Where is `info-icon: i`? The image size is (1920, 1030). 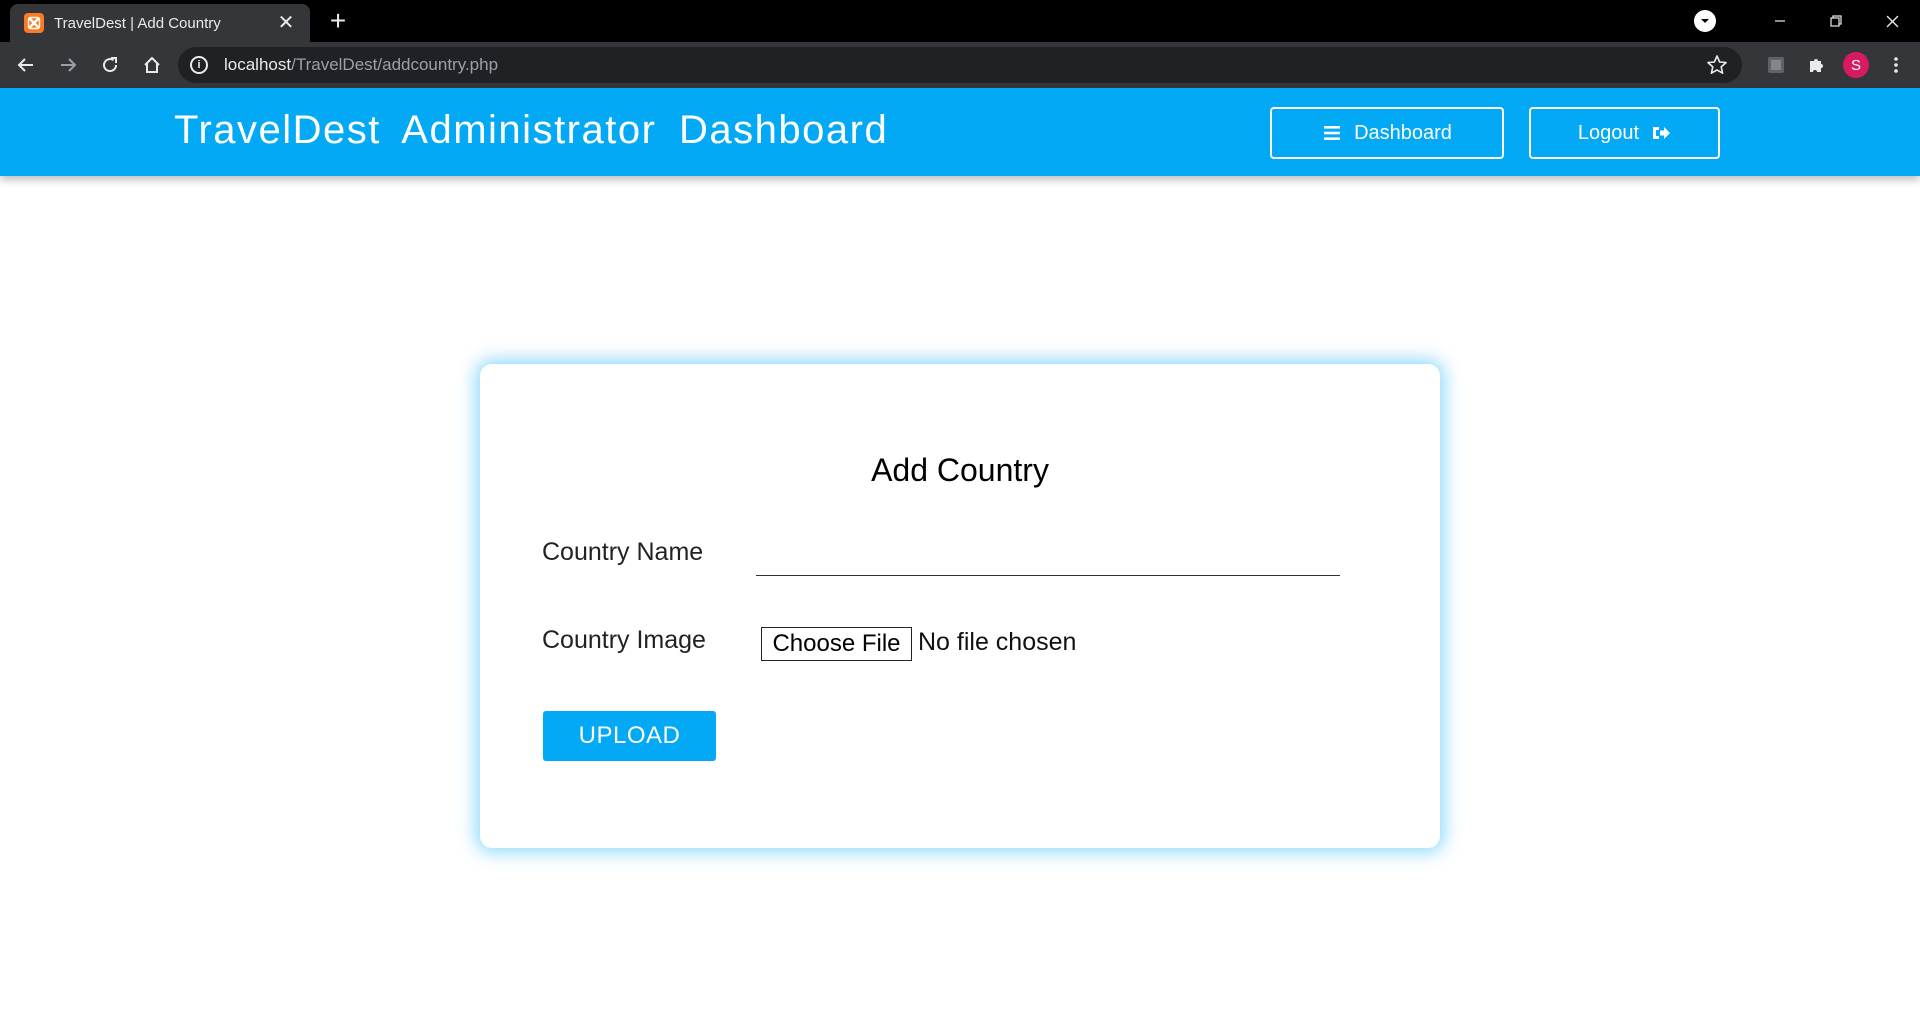 info-icon: i is located at coordinates (199, 65).